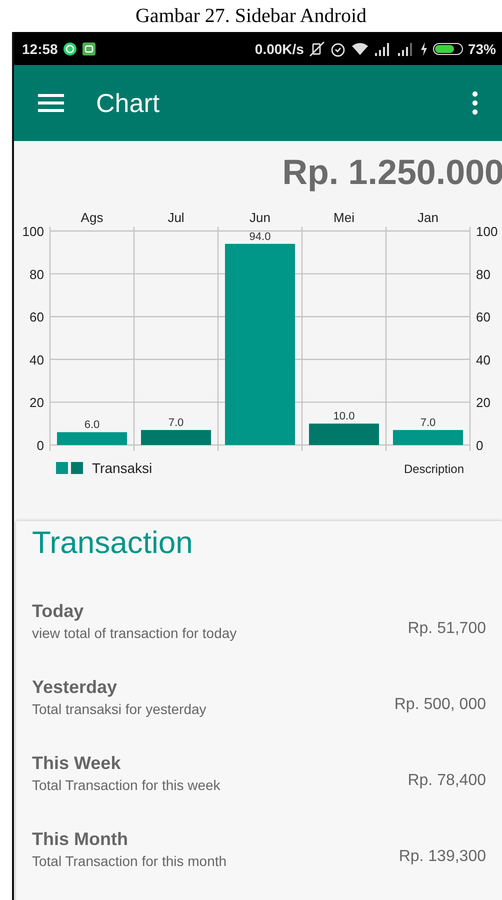  What do you see at coordinates (176, 217) in the screenshot?
I see `x-axis-label: Jul` at bounding box center [176, 217].